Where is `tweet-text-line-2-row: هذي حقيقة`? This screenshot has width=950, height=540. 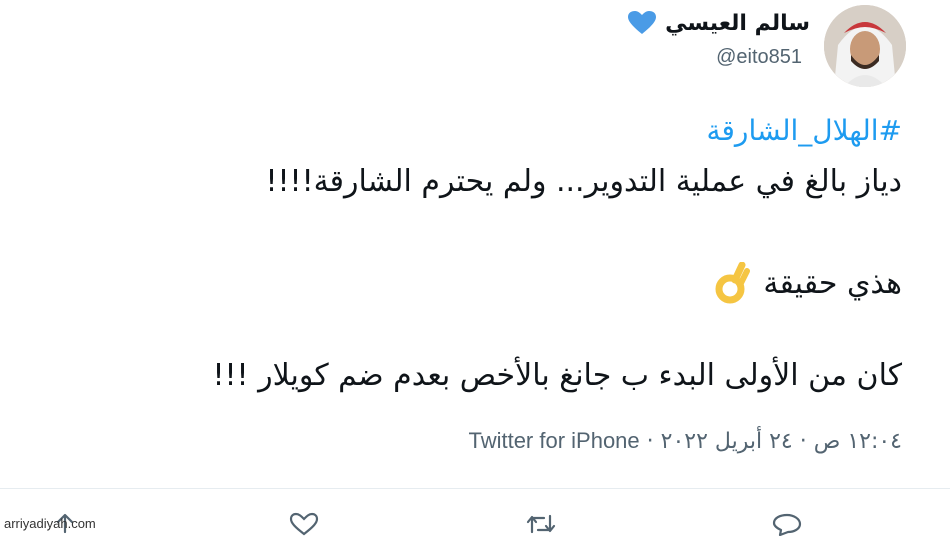
tweet-text-line-2-row: هذي حقيقة is located at coordinates (808, 283).